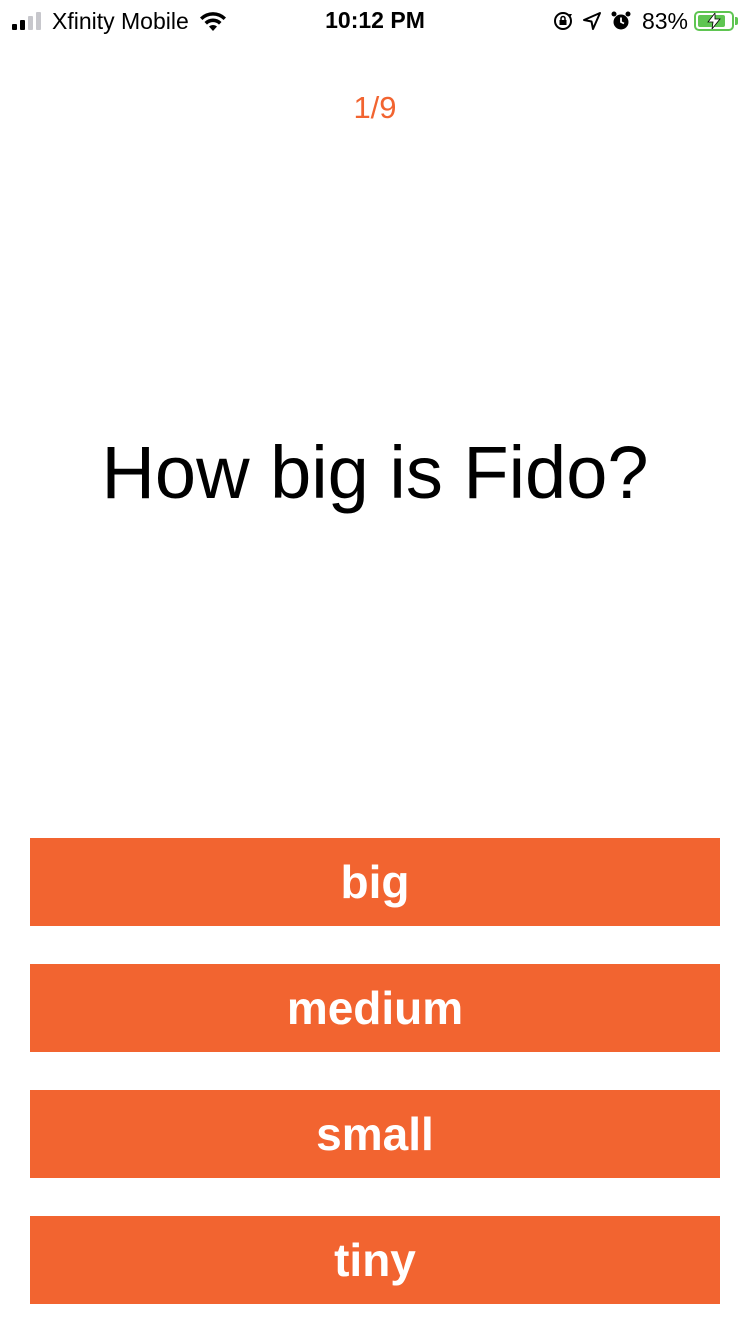 Image resolution: width=750 pixels, height=1334 pixels. I want to click on answer-button-tiny: tiny, so click(375, 1260).